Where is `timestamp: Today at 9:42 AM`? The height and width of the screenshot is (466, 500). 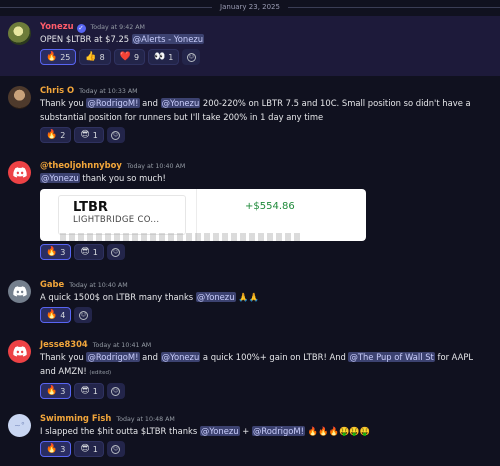
timestamp: Today at 9:42 AM is located at coordinates (117, 27).